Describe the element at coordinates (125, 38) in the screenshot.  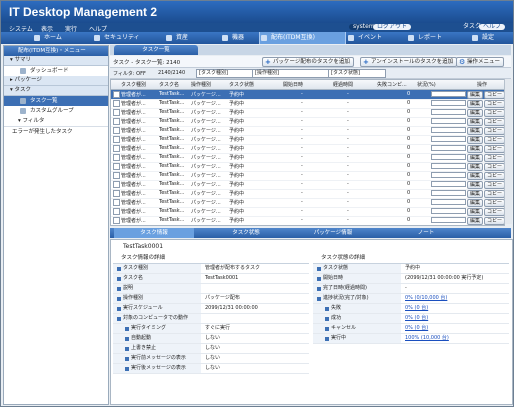
I see `nav-security: セキュリティ` at that location.